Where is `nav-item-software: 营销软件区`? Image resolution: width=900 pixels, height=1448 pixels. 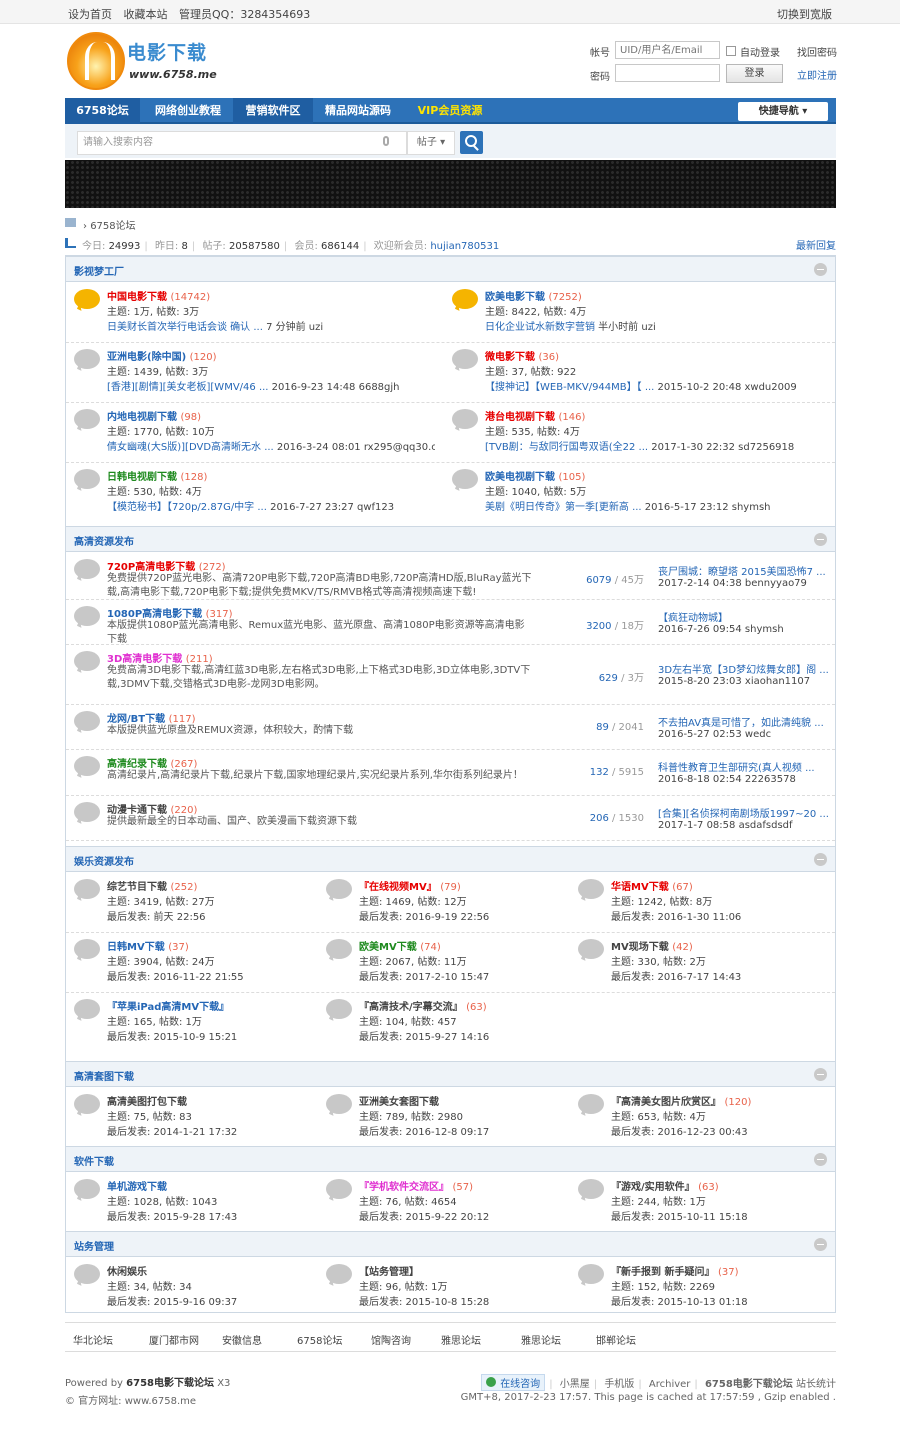
nav-item-software: 营销软件区 is located at coordinates (273, 111).